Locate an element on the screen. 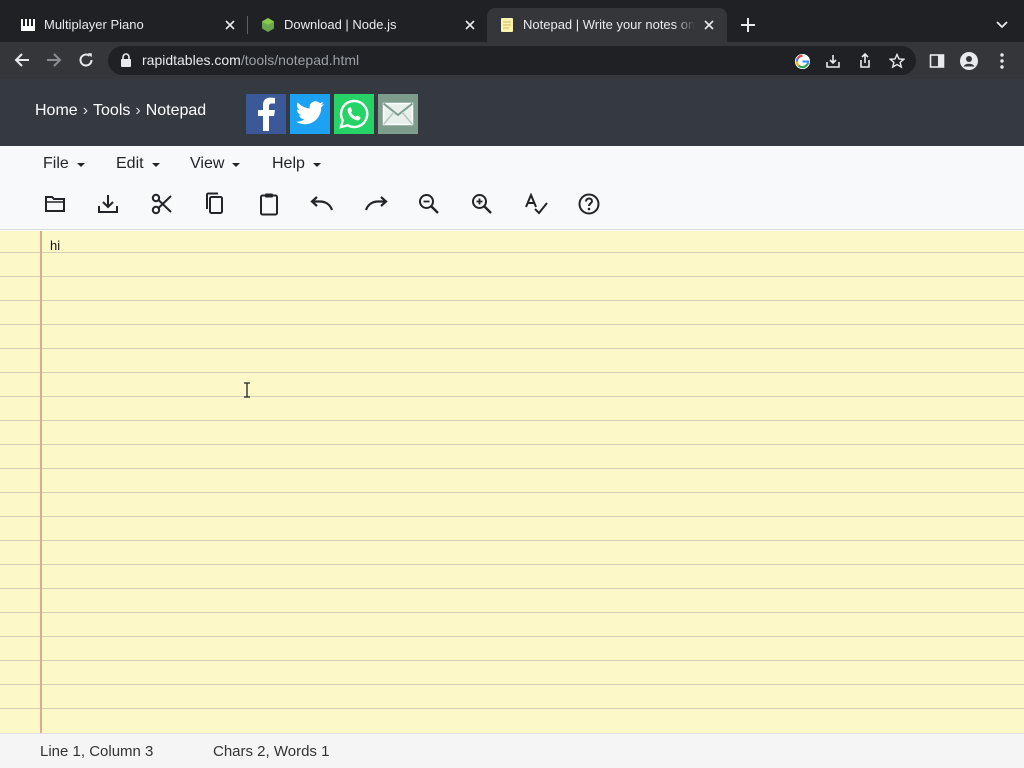 The height and width of the screenshot is (768, 1024). menu-file: File is located at coordinates (64, 164).